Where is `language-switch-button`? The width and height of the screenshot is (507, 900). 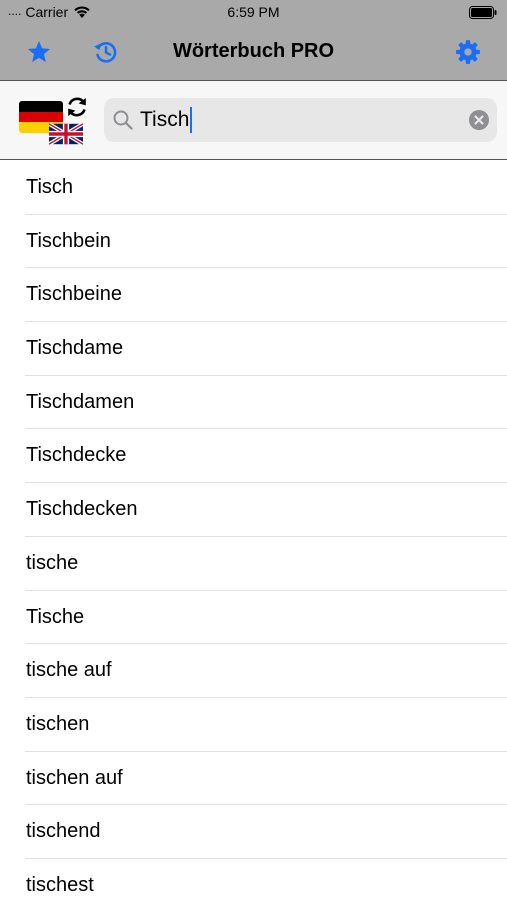 language-switch-button is located at coordinates (54, 121).